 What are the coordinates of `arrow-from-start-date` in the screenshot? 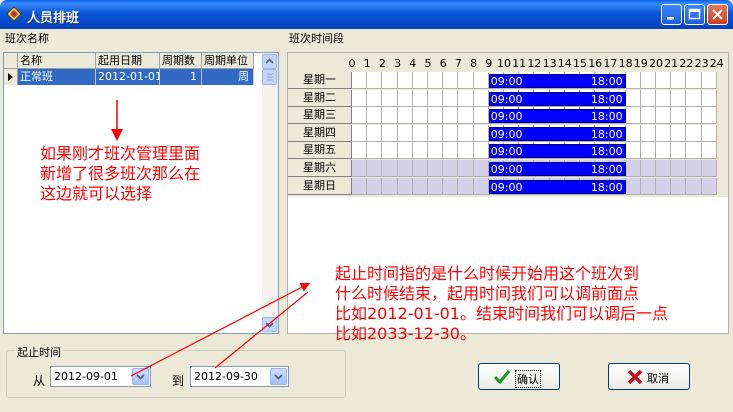 It's located at (220, 329).